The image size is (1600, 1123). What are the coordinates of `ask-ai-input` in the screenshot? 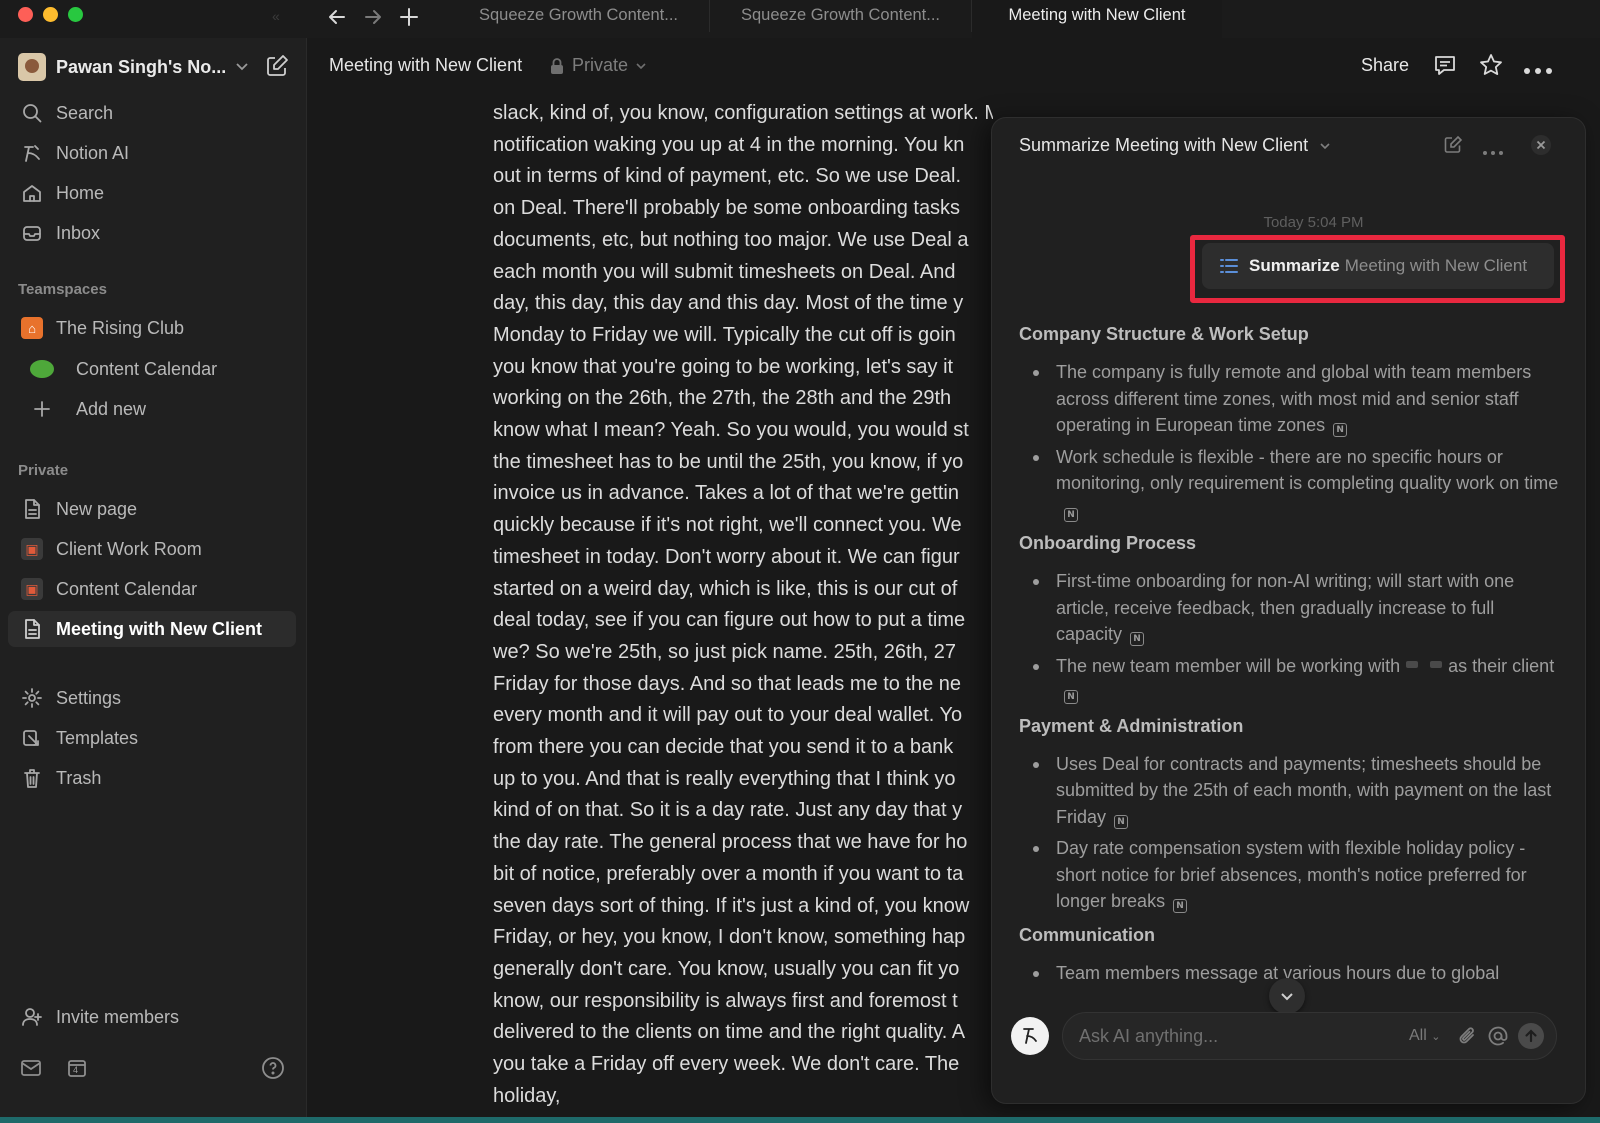 It's located at (1239, 1036).